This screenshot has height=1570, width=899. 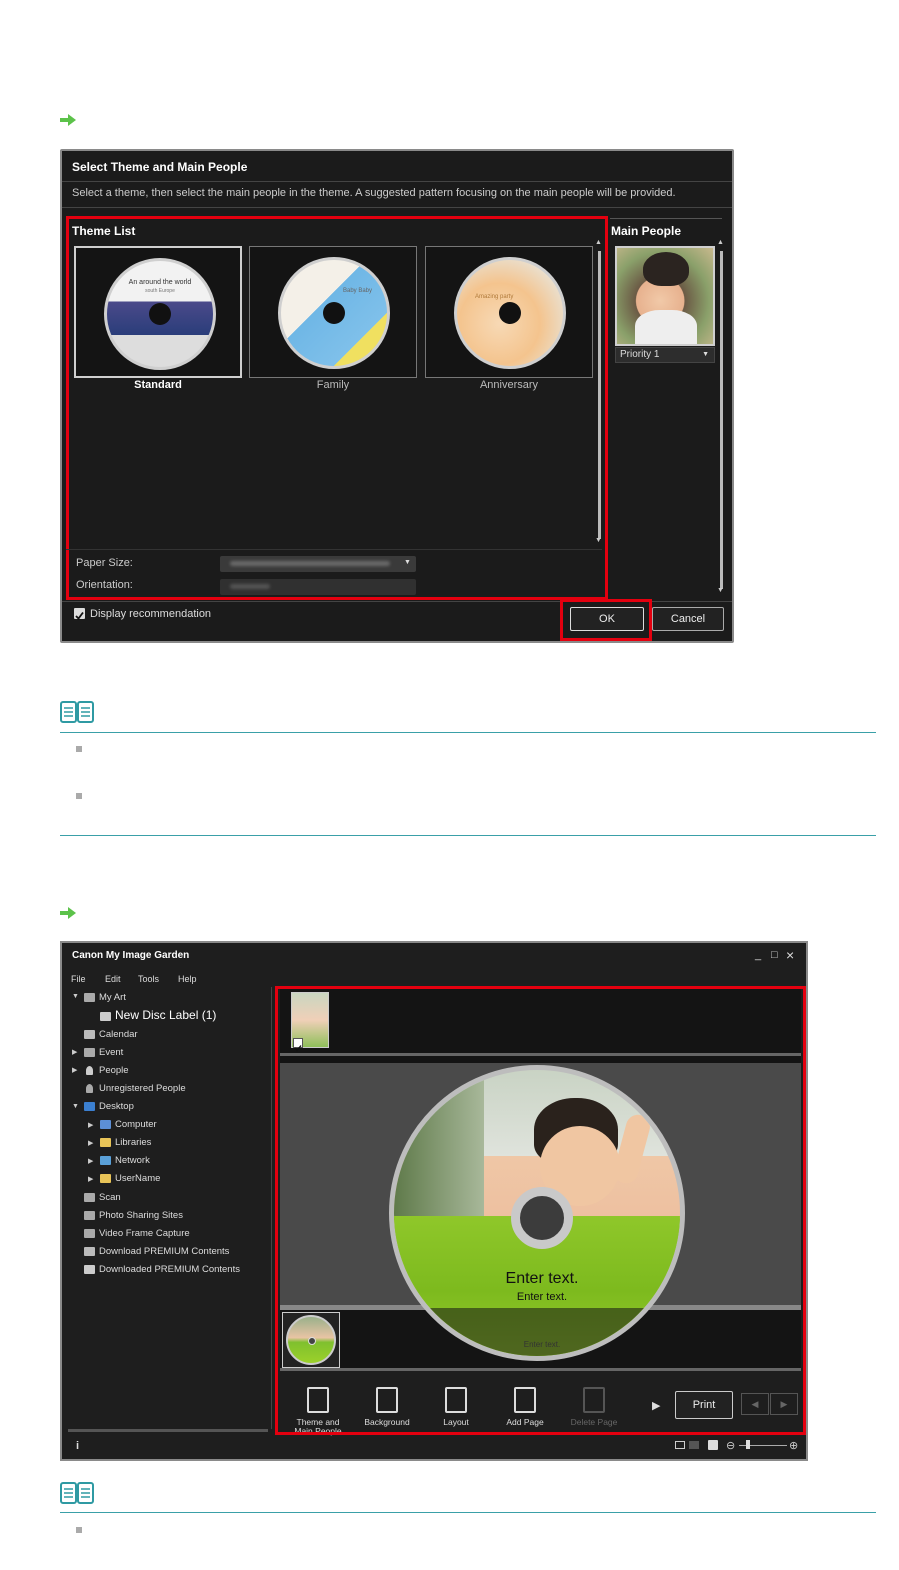 What do you see at coordinates (164, 1251) in the screenshot?
I see `tree-download-premium: Download PREMIUM Contents` at bounding box center [164, 1251].